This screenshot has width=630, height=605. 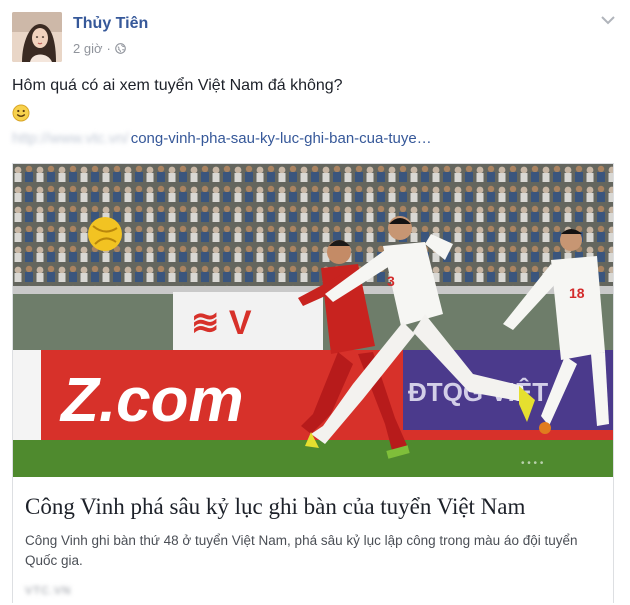 I want to click on smiley-emoji-icon, so click(x=21, y=113).